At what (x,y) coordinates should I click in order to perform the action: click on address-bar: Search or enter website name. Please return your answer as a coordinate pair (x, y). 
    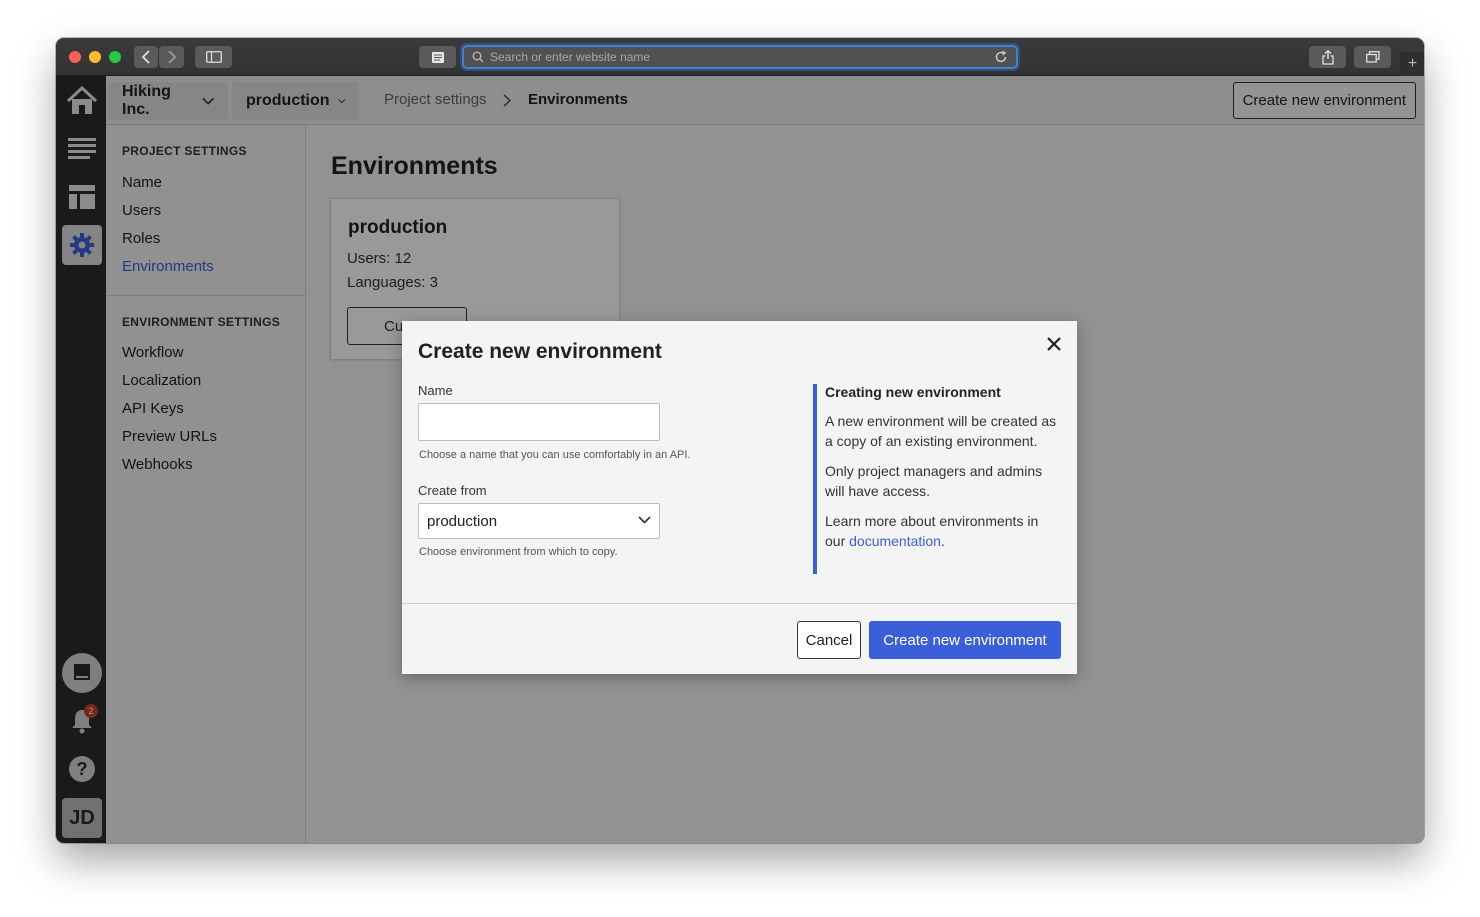
    Looking at the image, I should click on (740, 57).